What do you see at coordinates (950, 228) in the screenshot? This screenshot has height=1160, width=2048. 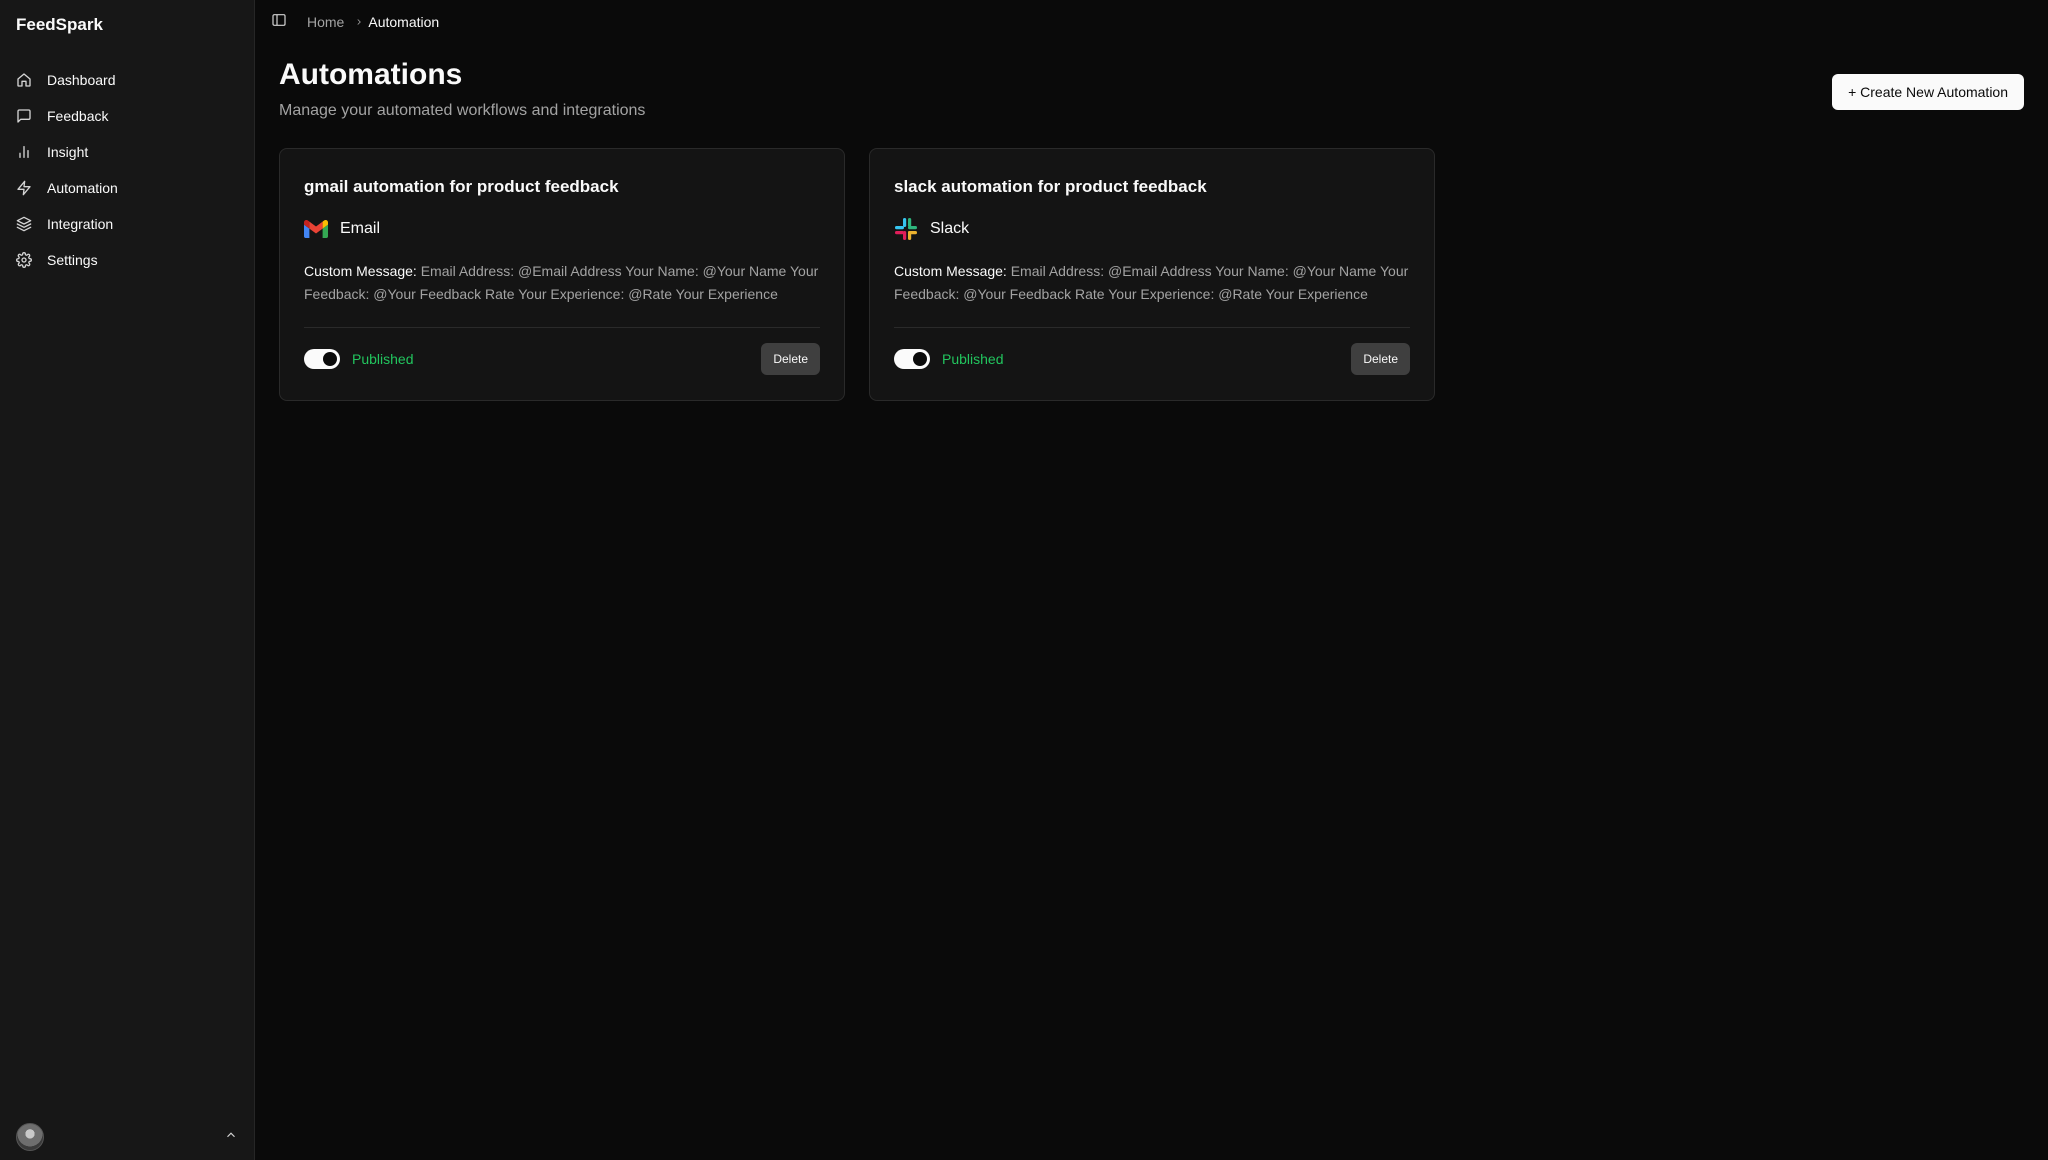 I see `service-name: Slack` at bounding box center [950, 228].